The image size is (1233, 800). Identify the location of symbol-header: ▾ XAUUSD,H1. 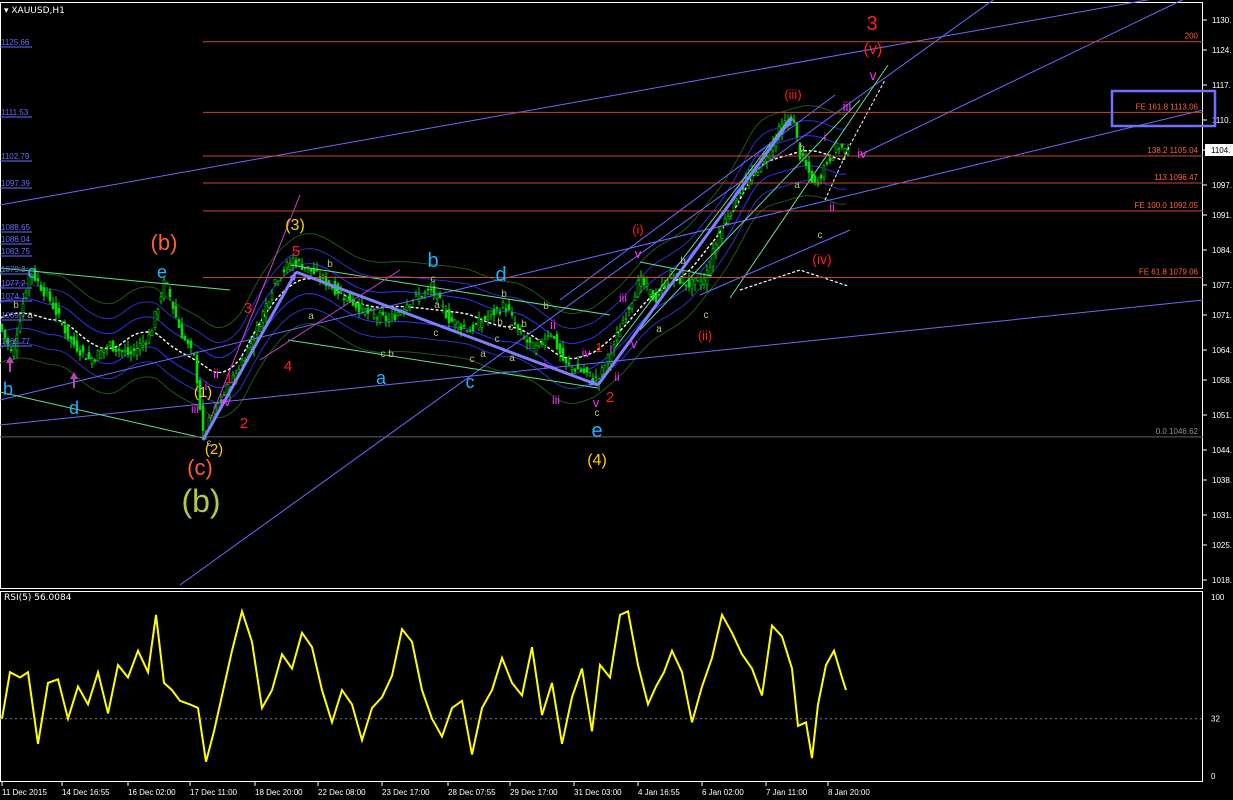
(34, 11).